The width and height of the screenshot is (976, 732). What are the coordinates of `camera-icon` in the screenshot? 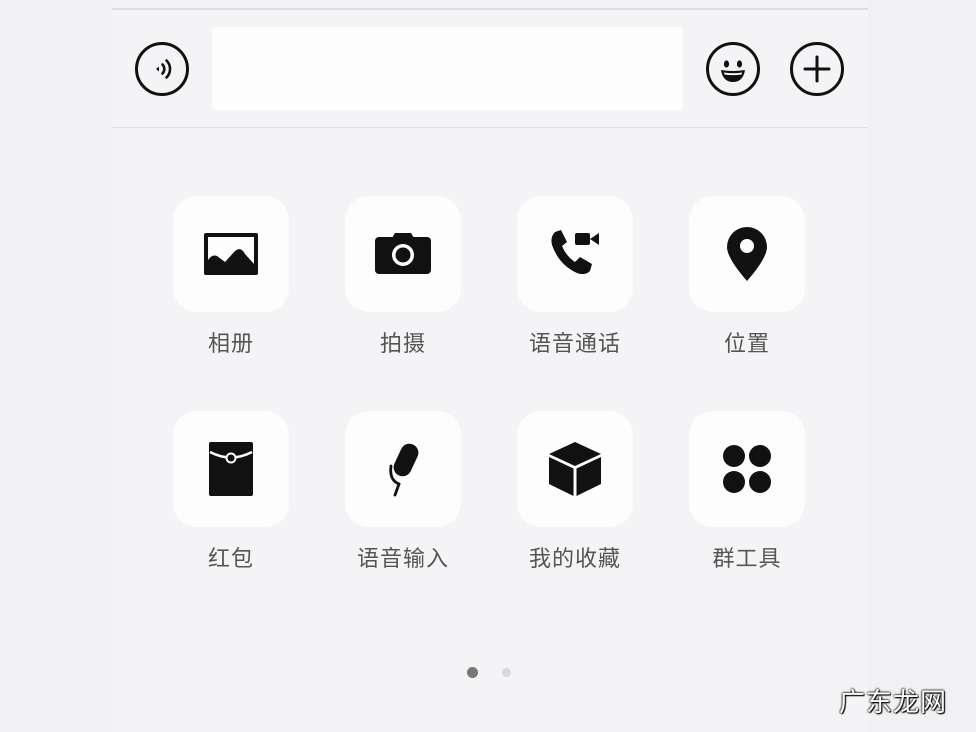 It's located at (403, 253).